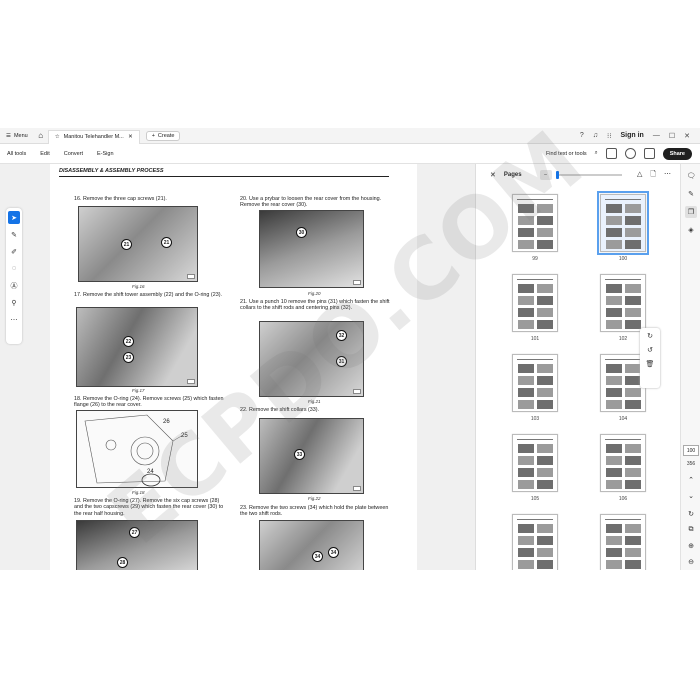  Describe the element at coordinates (650, 336) in the screenshot. I see `rotate-clockwise-icon: ↻` at that location.